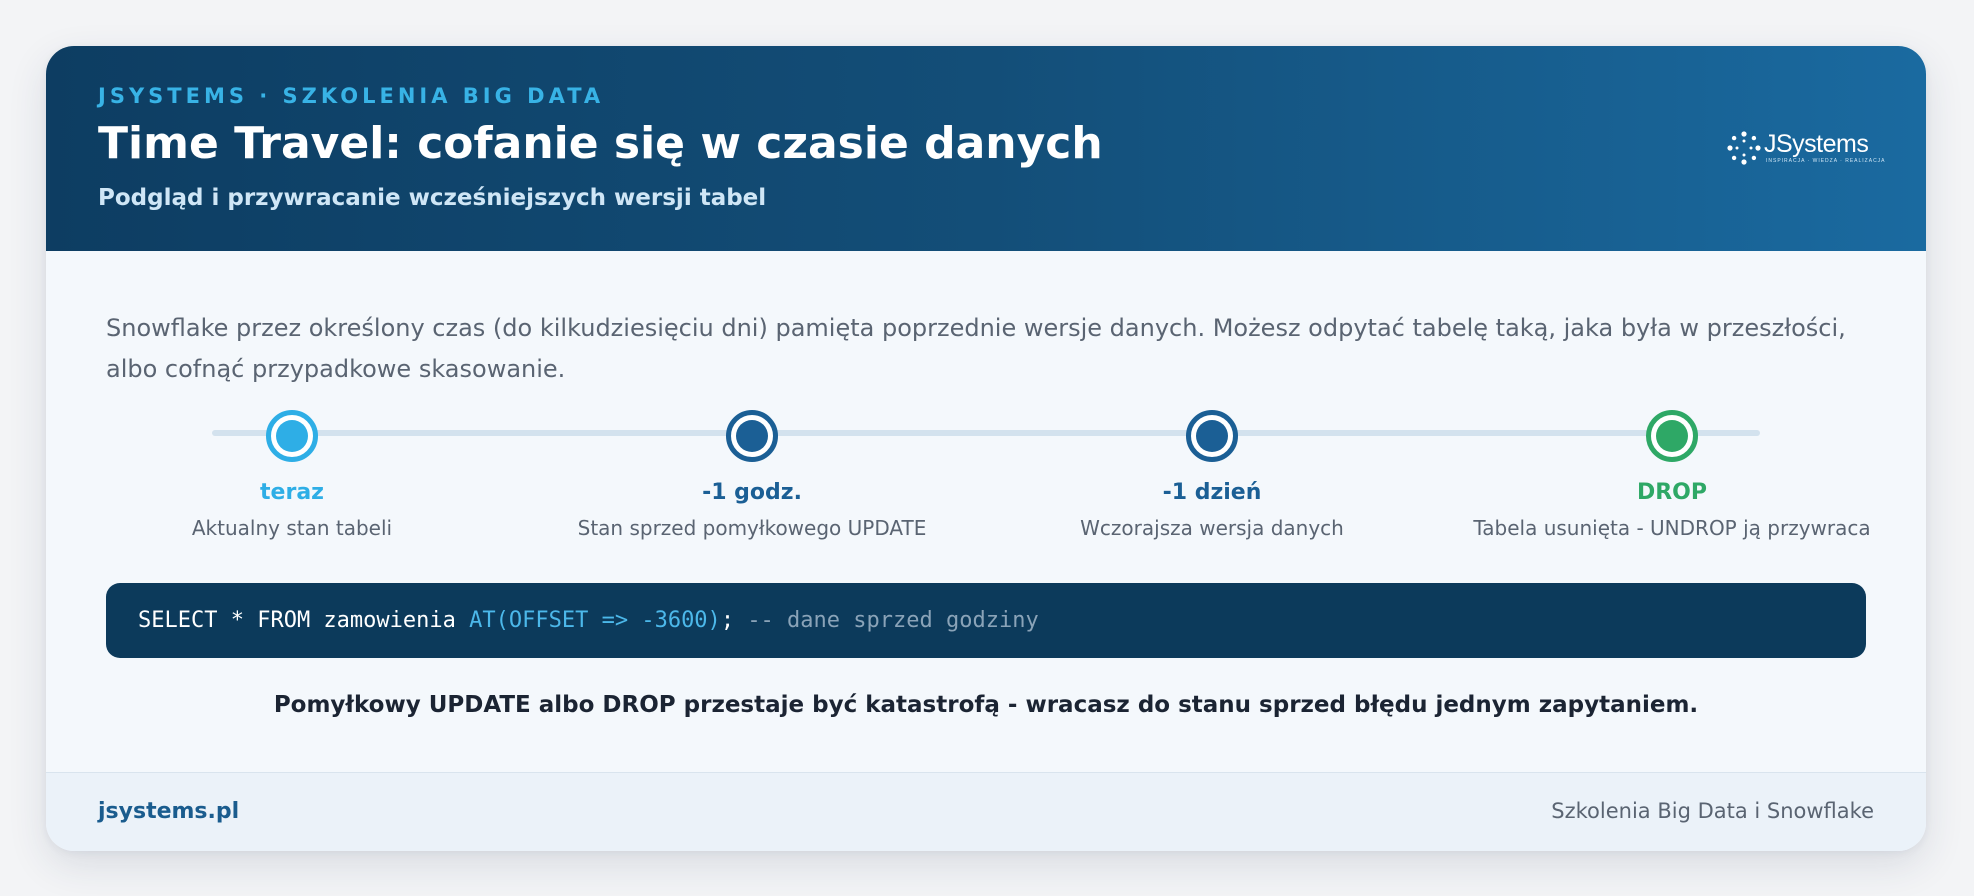 This screenshot has height=896, width=1974. What do you see at coordinates (752, 528) in the screenshot?
I see `timeline-description: Stan sprzed pomyłkowego UPDATE` at bounding box center [752, 528].